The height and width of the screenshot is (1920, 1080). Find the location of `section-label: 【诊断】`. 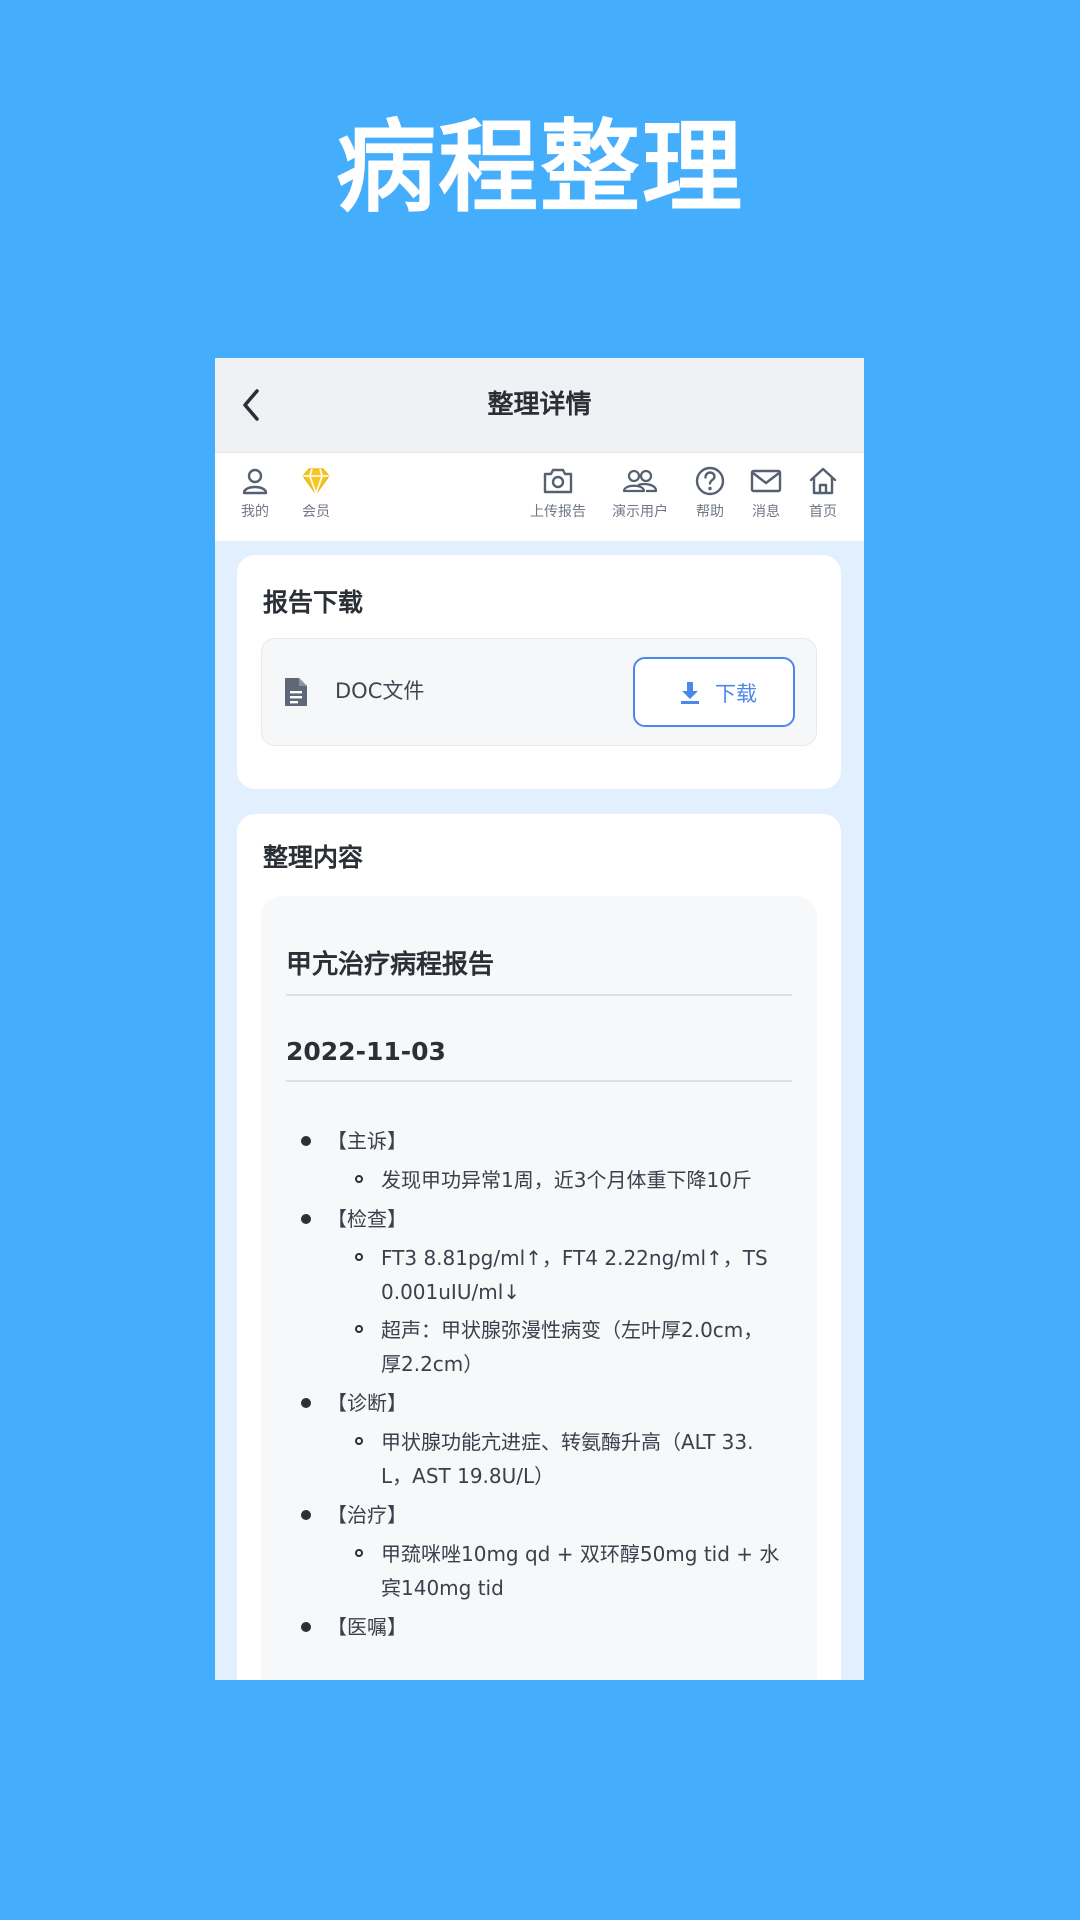

section-label: 【诊断】 is located at coordinates (367, 1403).